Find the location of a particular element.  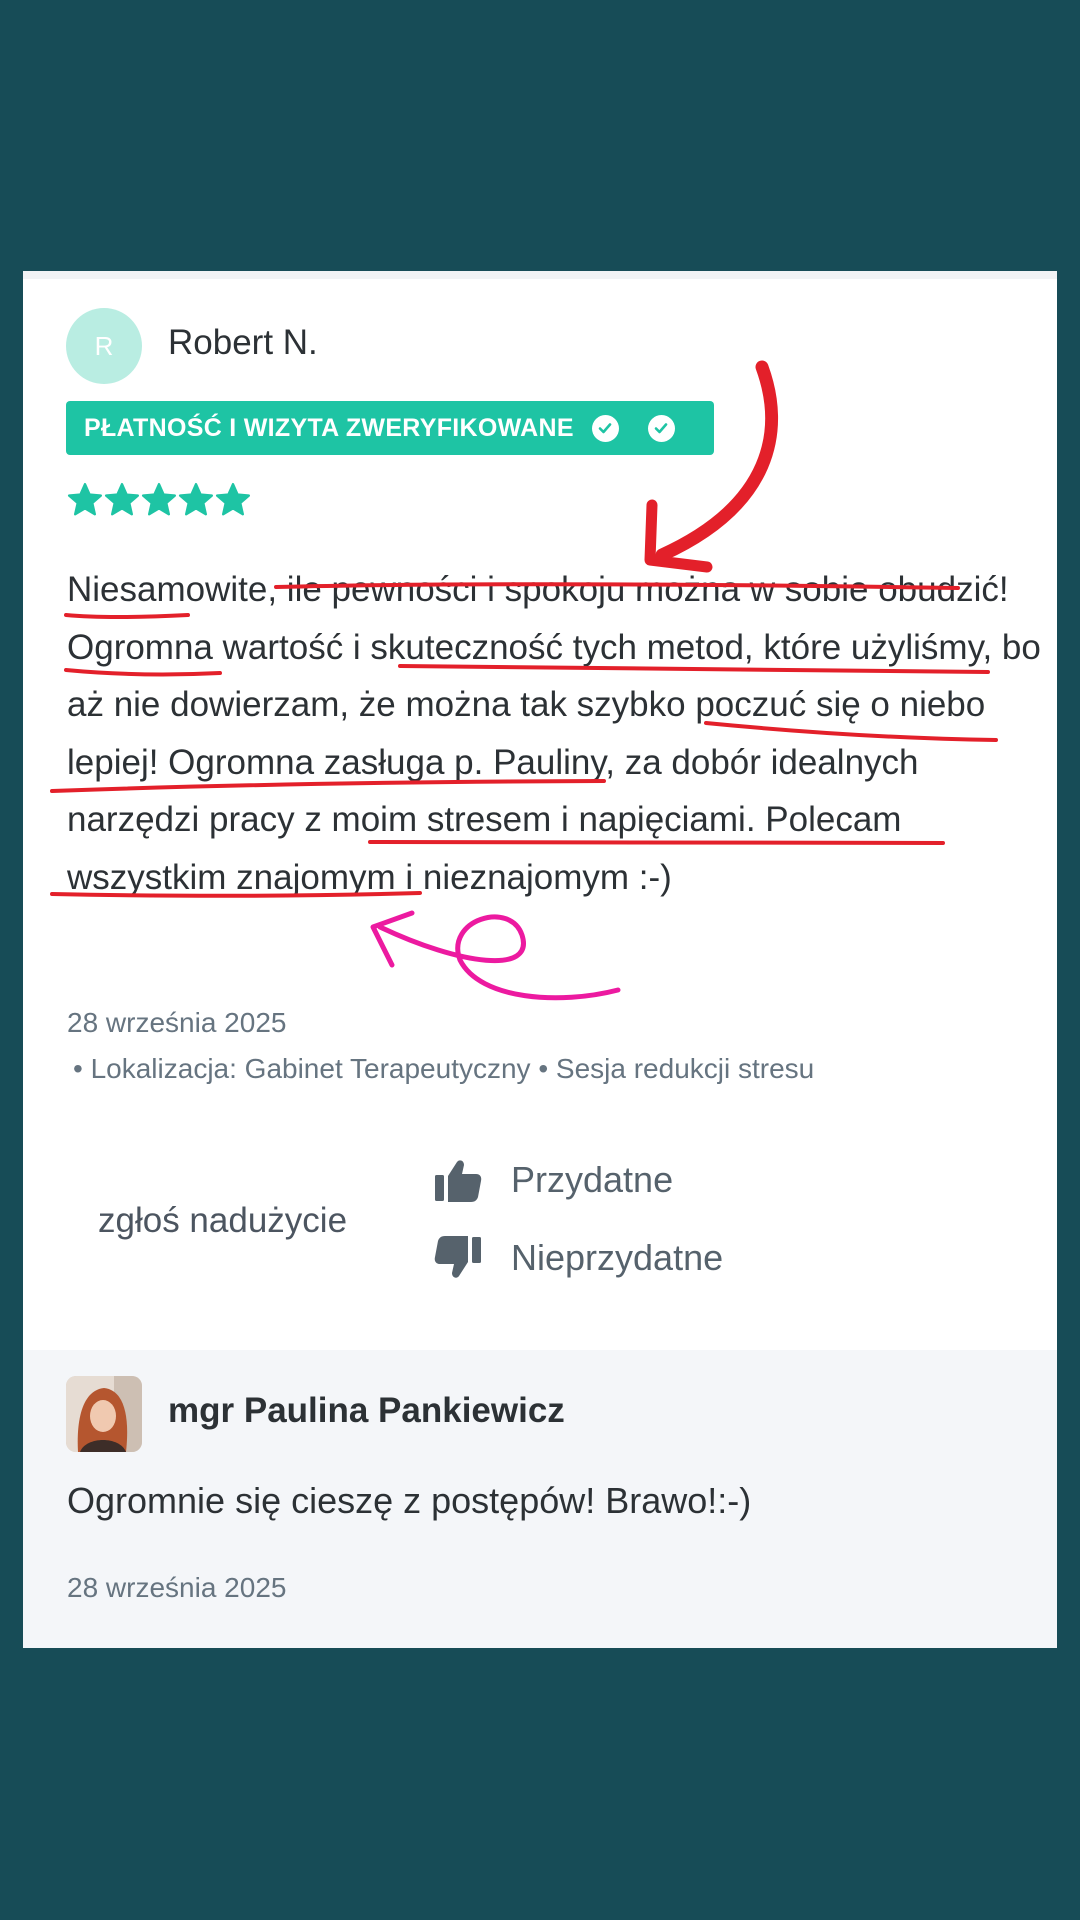

star-rating is located at coordinates (158, 500).